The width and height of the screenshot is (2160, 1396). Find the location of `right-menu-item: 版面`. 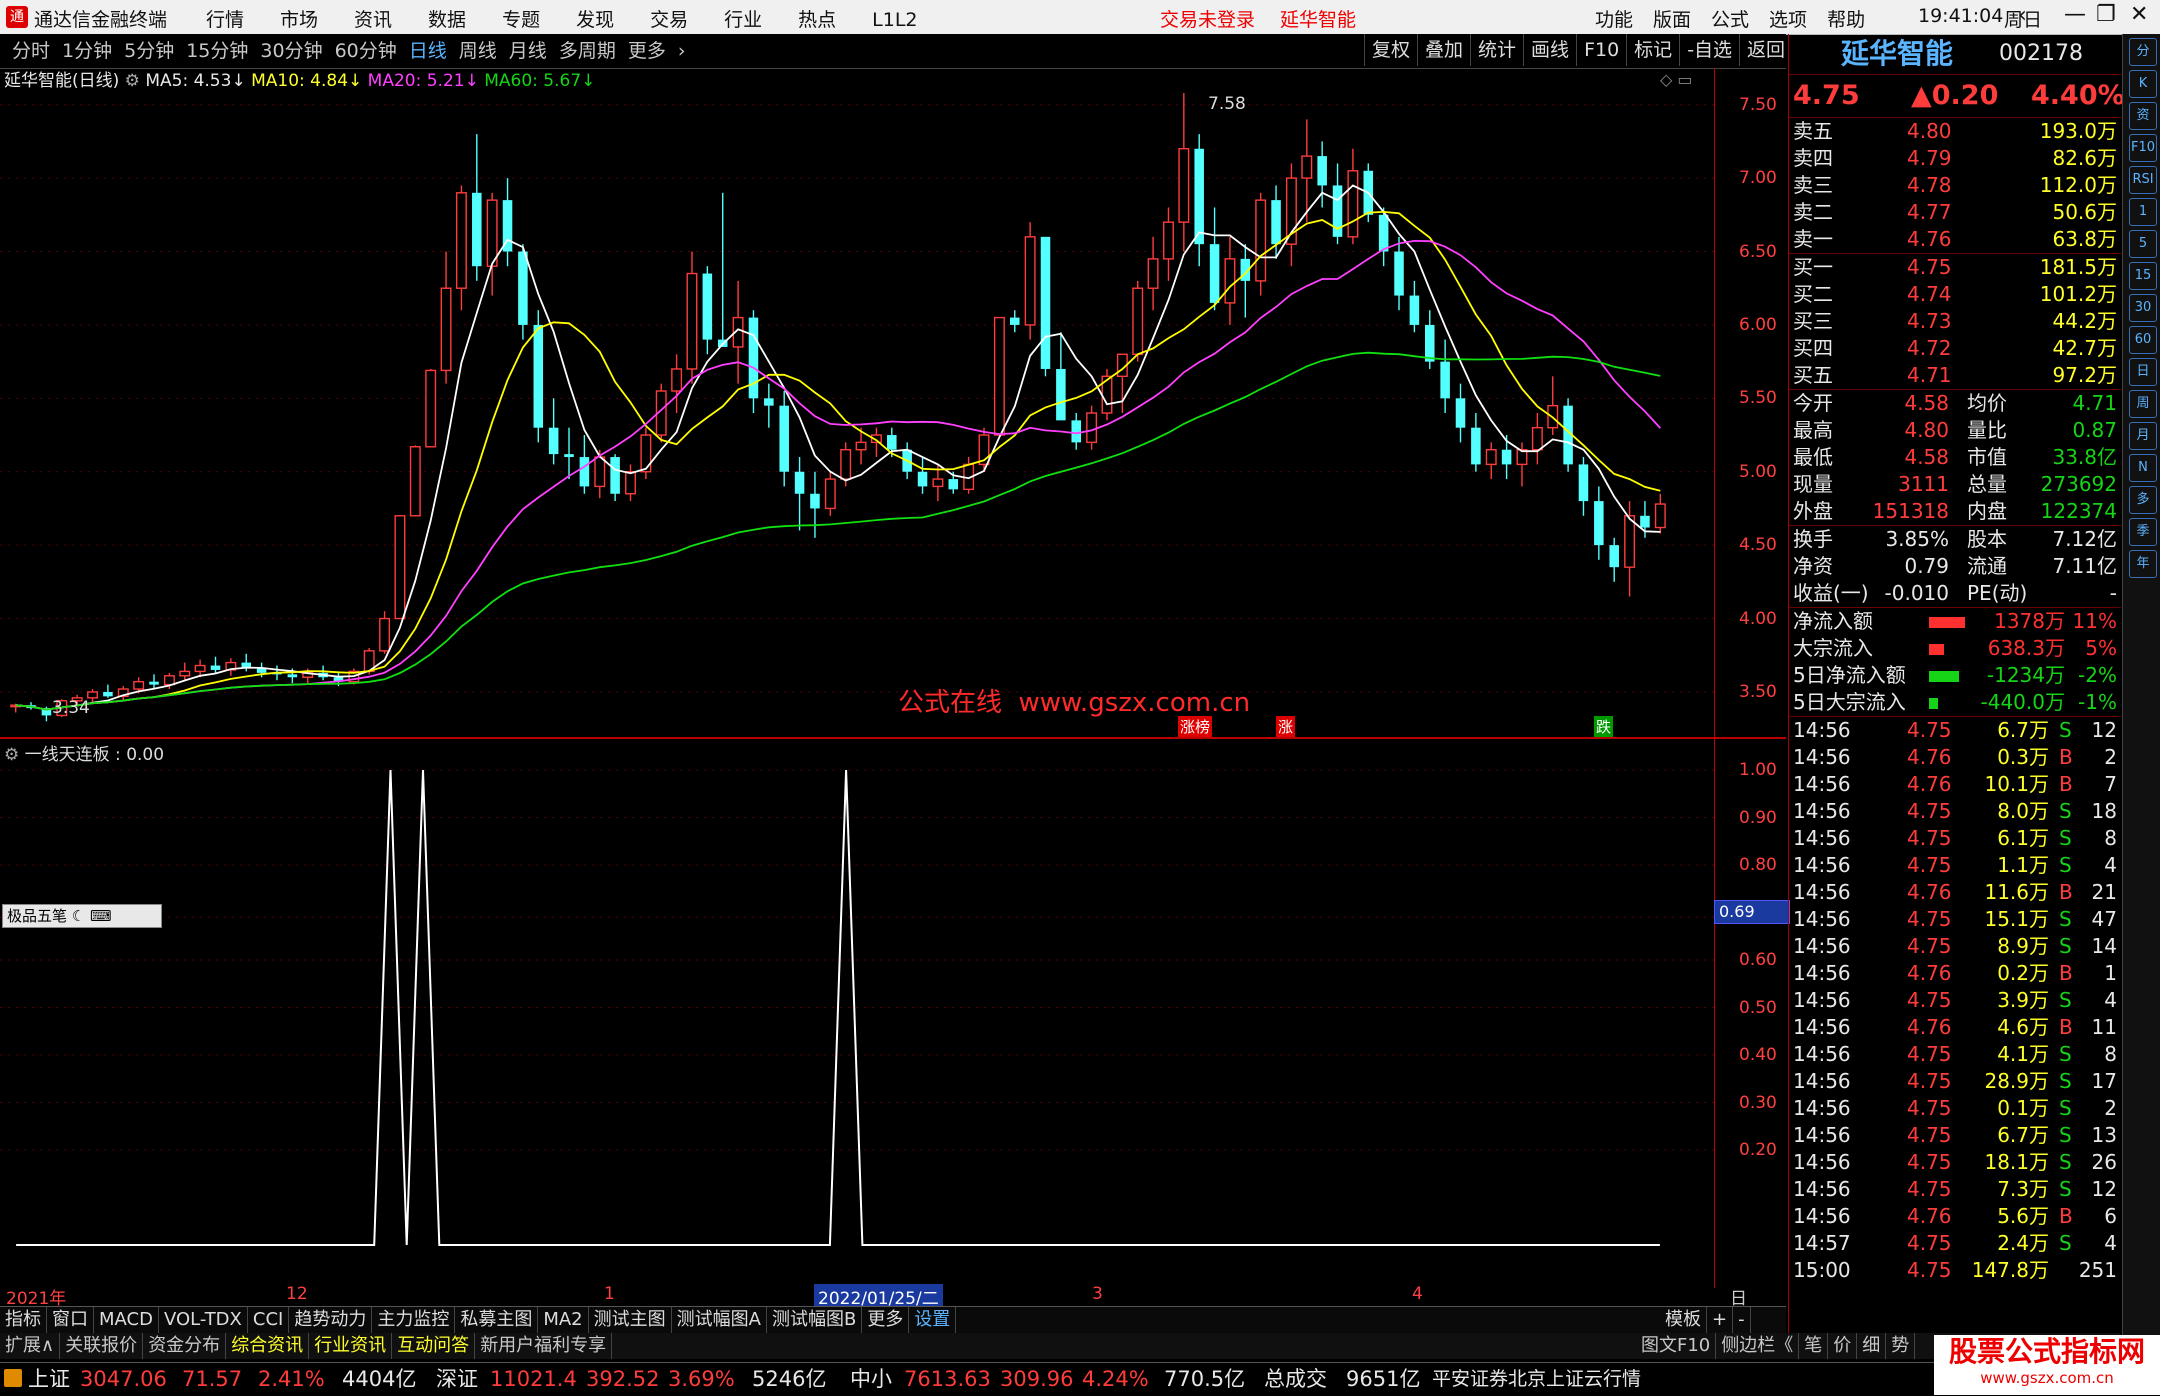

right-menu-item: 版面 is located at coordinates (1672, 18).